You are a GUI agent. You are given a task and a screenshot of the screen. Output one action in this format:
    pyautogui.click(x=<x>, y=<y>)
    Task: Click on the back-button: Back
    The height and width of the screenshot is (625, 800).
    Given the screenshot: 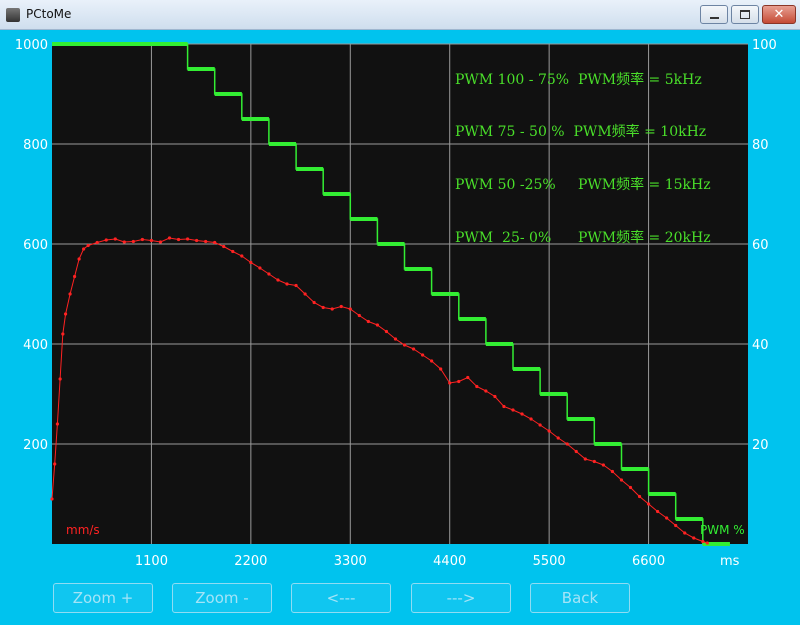 What is the action you would take?
    pyautogui.click(x=580, y=598)
    